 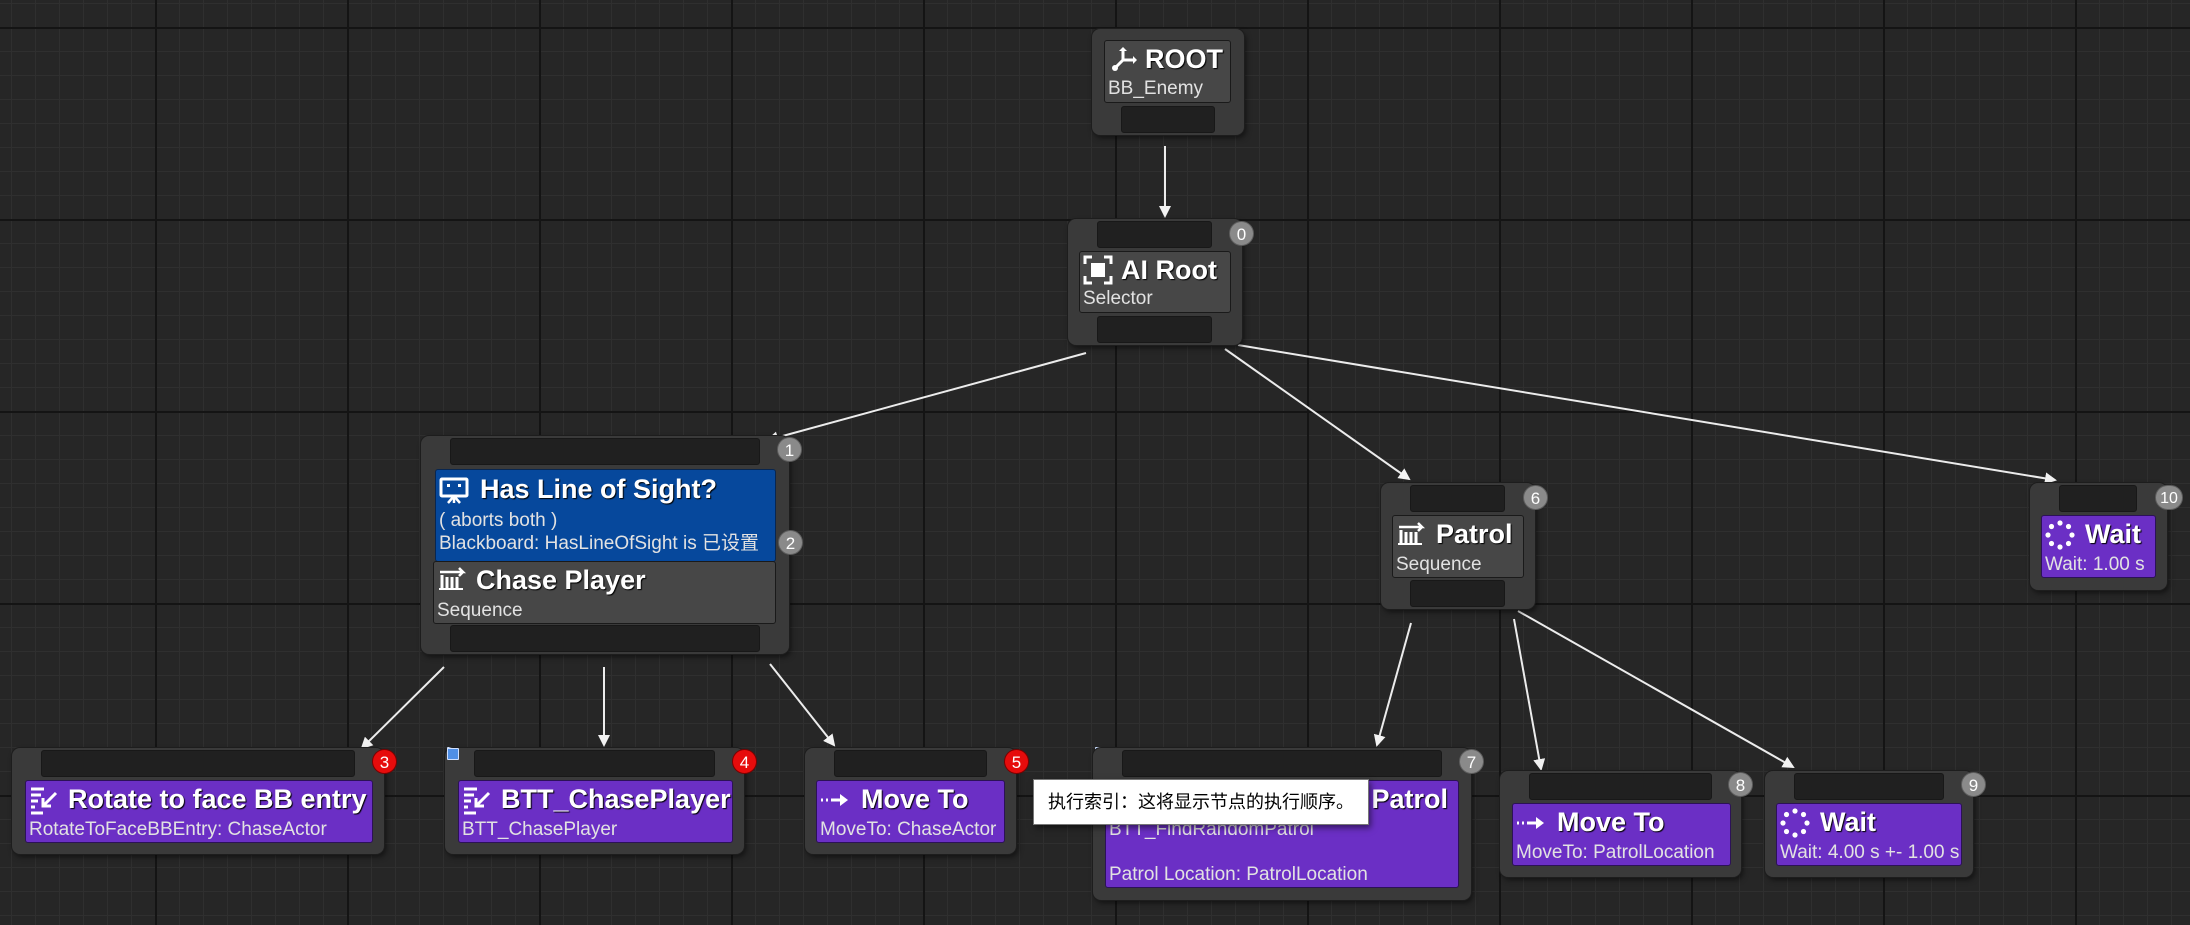 I want to click on wait-patrol-body: Wait Wait: 4.00 s +- 1.00 s, so click(x=1869, y=834).